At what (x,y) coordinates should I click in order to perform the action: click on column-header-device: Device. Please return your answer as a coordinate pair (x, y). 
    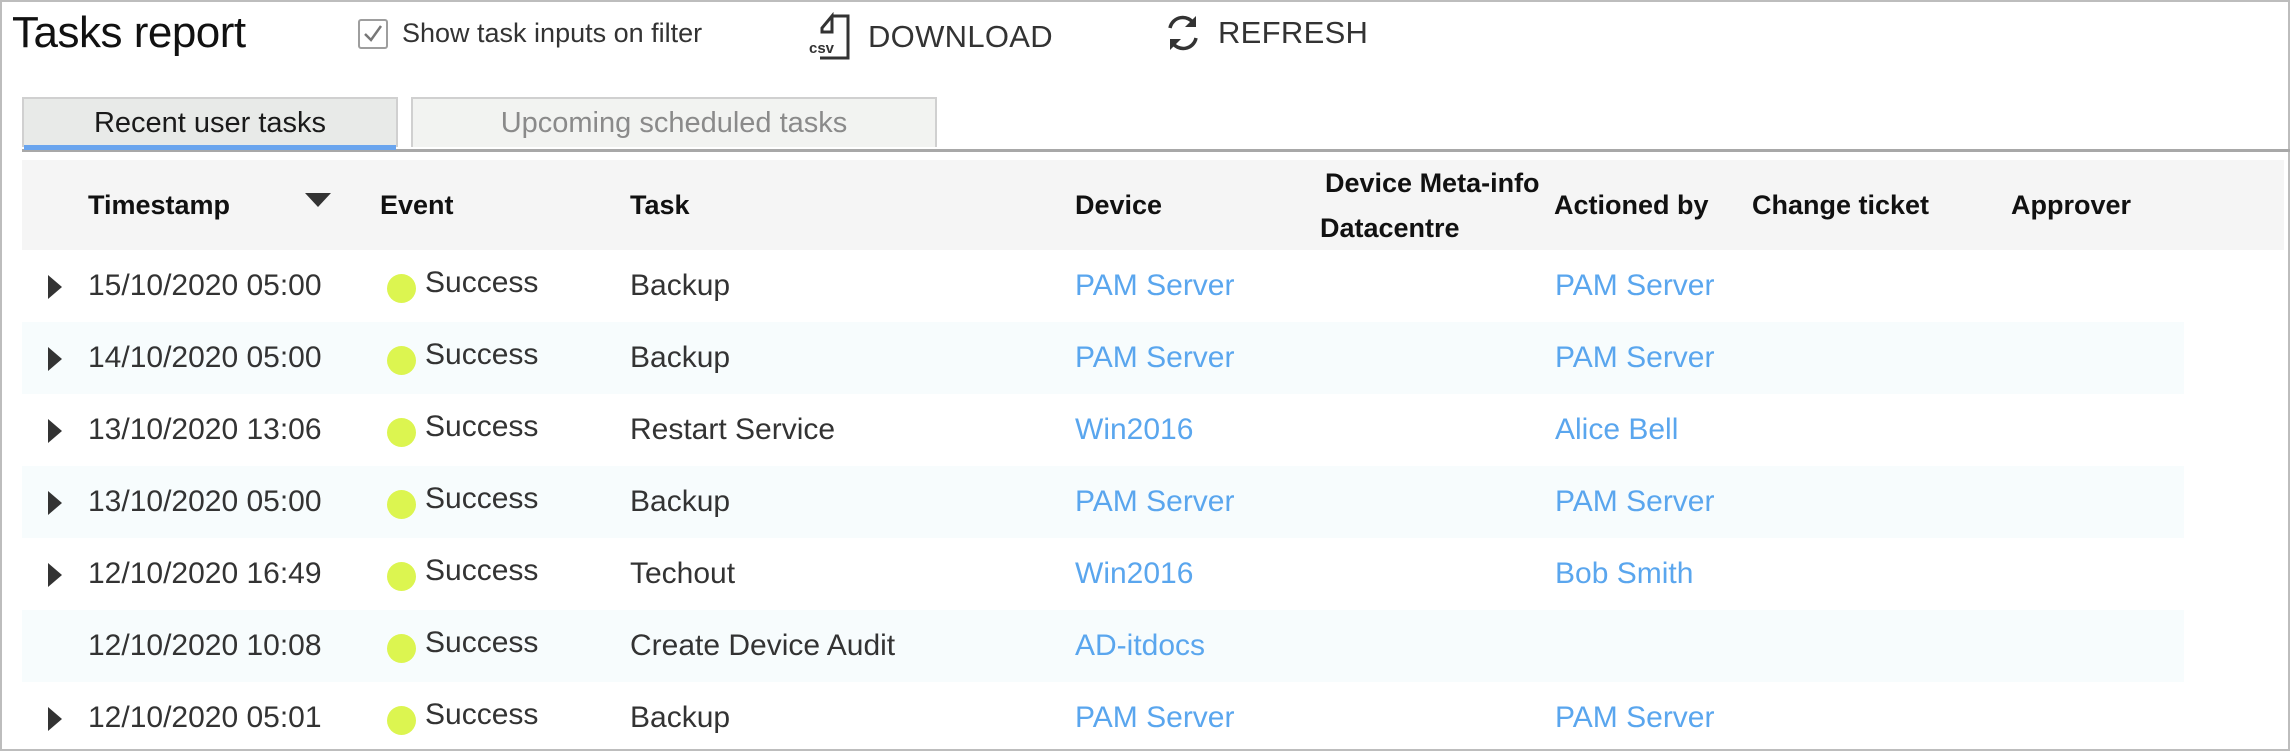
    Looking at the image, I should click on (1118, 205).